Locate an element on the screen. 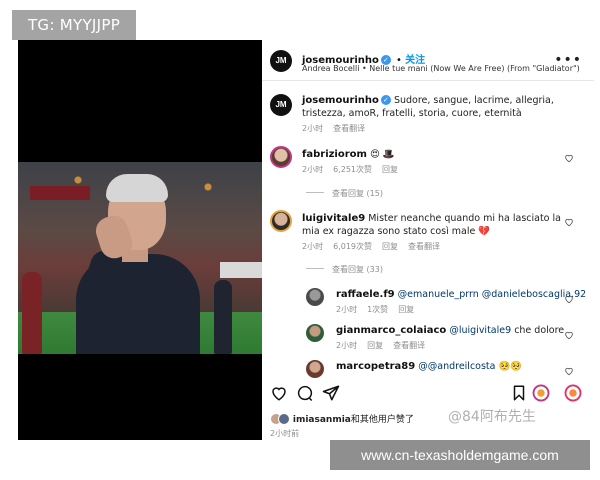 The width and height of the screenshot is (600, 480). reply-text: che dolore is located at coordinates (539, 330).